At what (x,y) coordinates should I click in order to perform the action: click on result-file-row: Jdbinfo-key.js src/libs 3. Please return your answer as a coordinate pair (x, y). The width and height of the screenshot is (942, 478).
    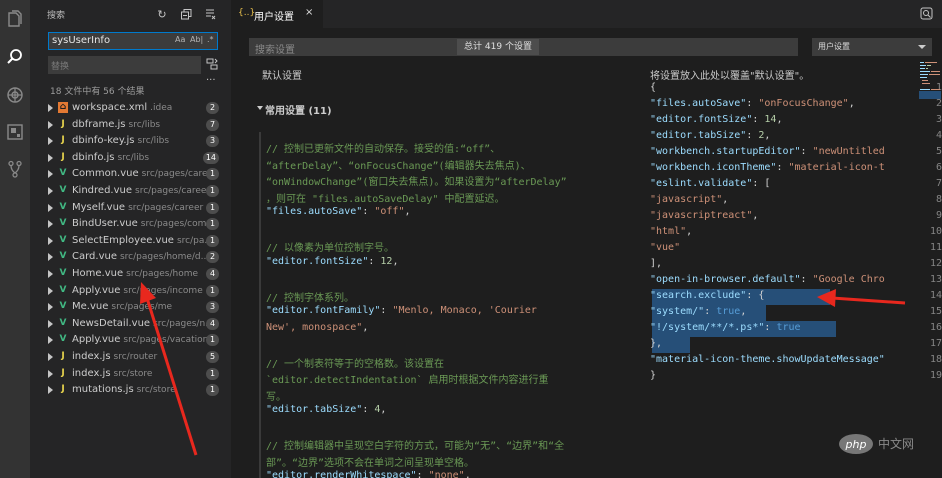
    Looking at the image, I should click on (130, 141).